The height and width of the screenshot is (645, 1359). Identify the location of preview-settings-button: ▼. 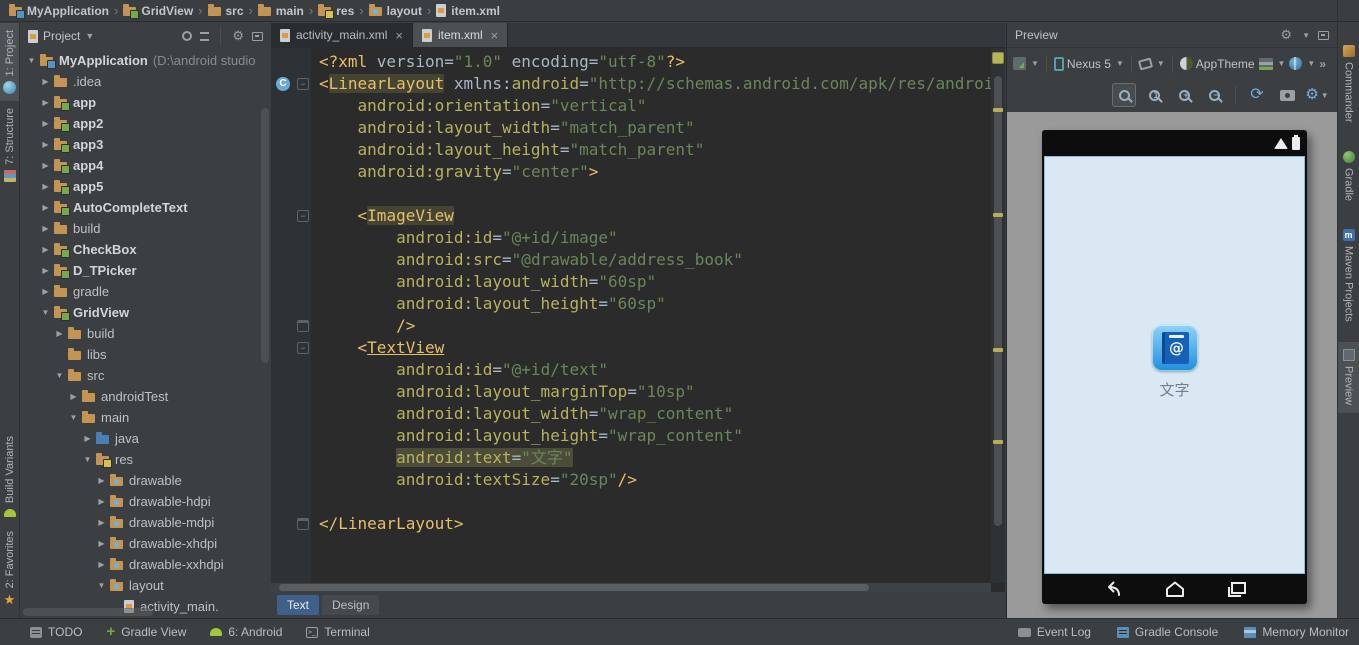
(1317, 95).